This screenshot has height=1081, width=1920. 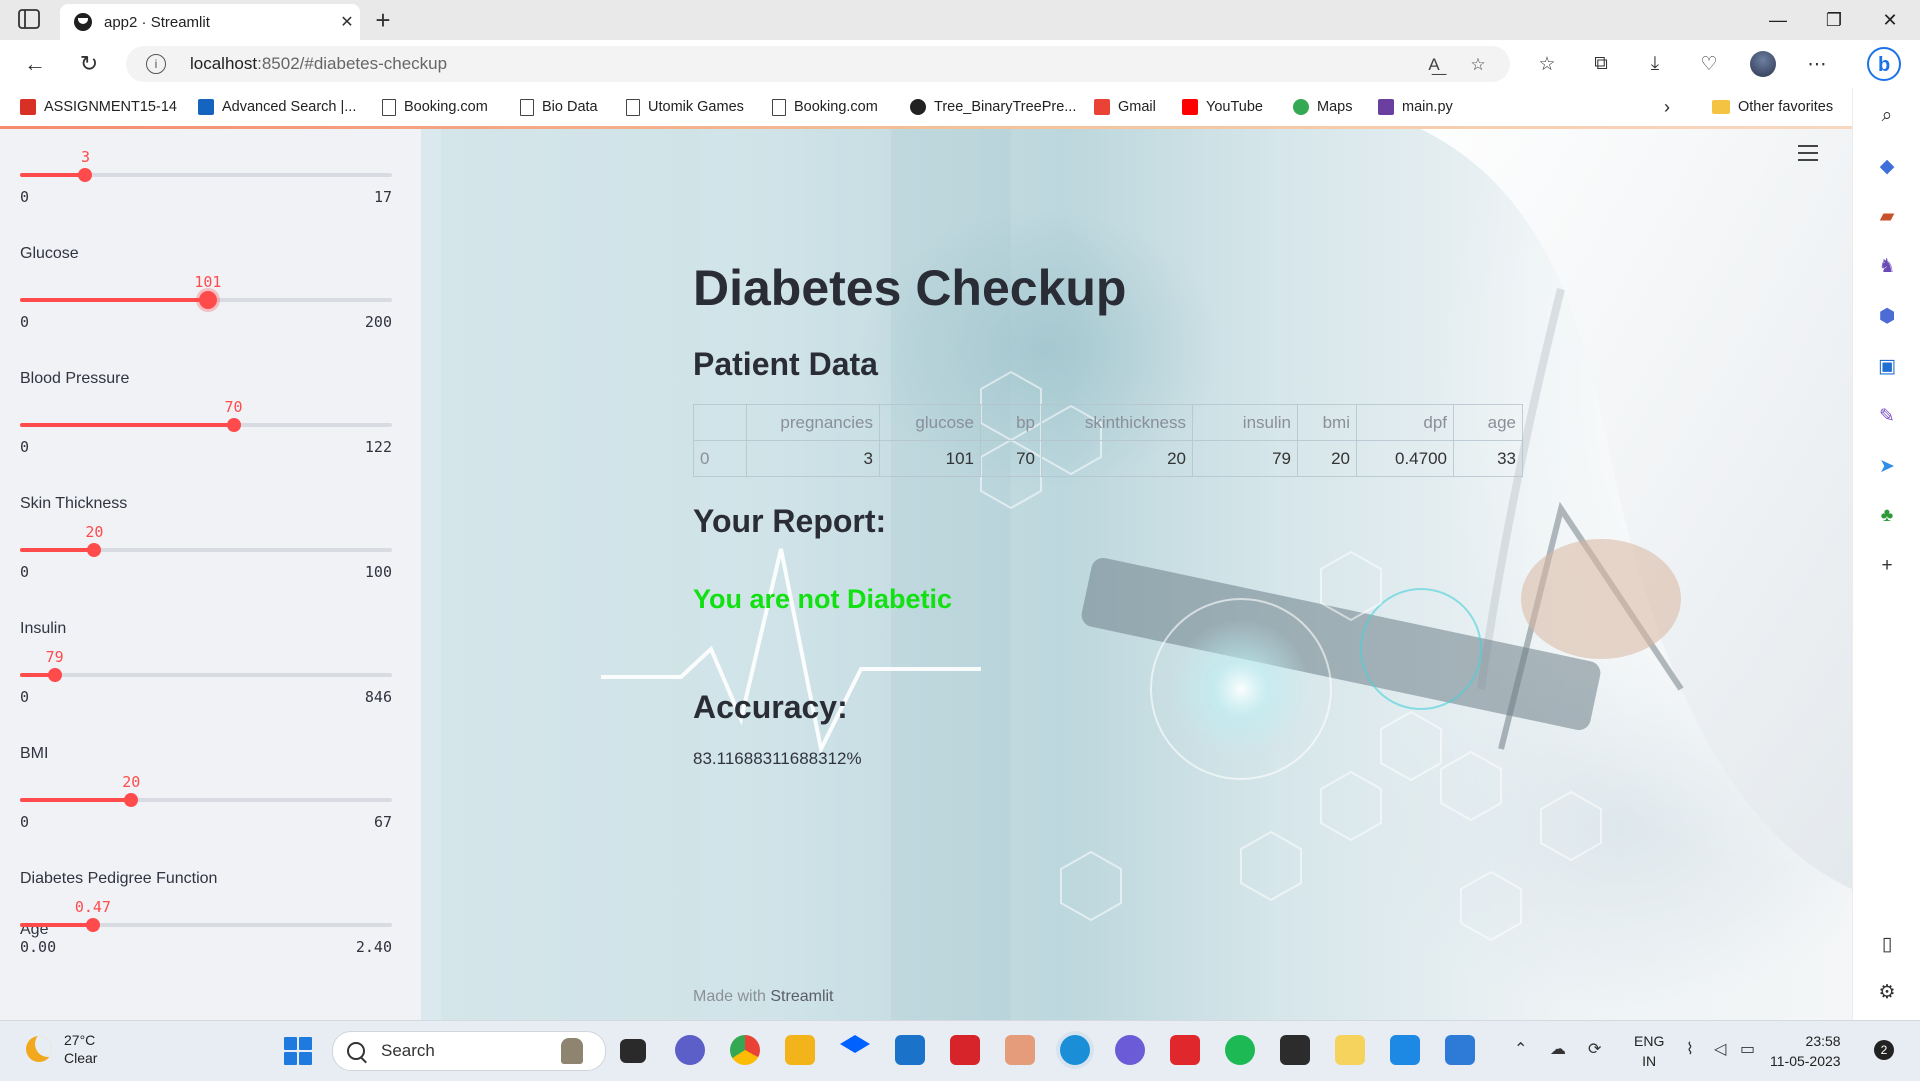 I want to click on wps-office-icon, so click(x=1185, y=1050).